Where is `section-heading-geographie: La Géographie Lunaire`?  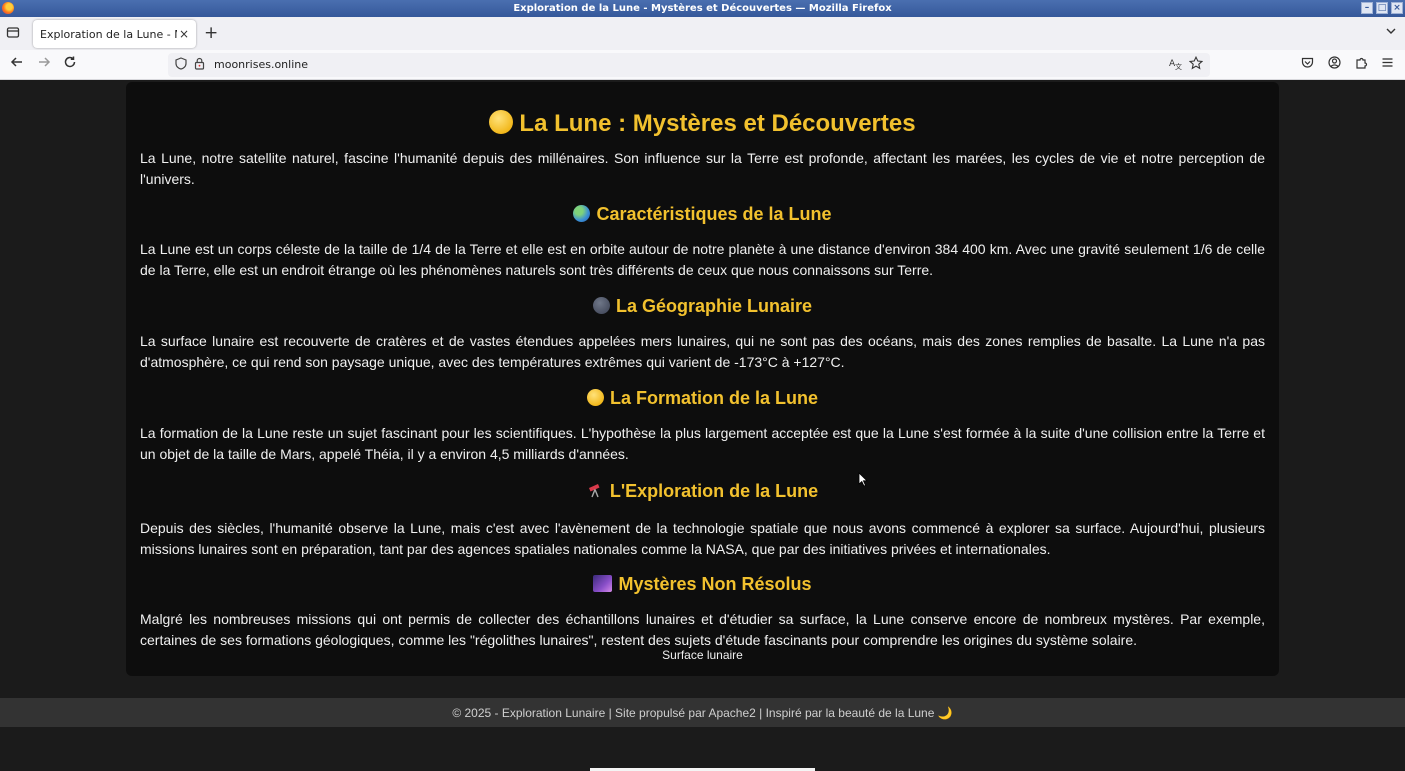
section-heading-geographie: La Géographie Lunaire is located at coordinates (702, 306).